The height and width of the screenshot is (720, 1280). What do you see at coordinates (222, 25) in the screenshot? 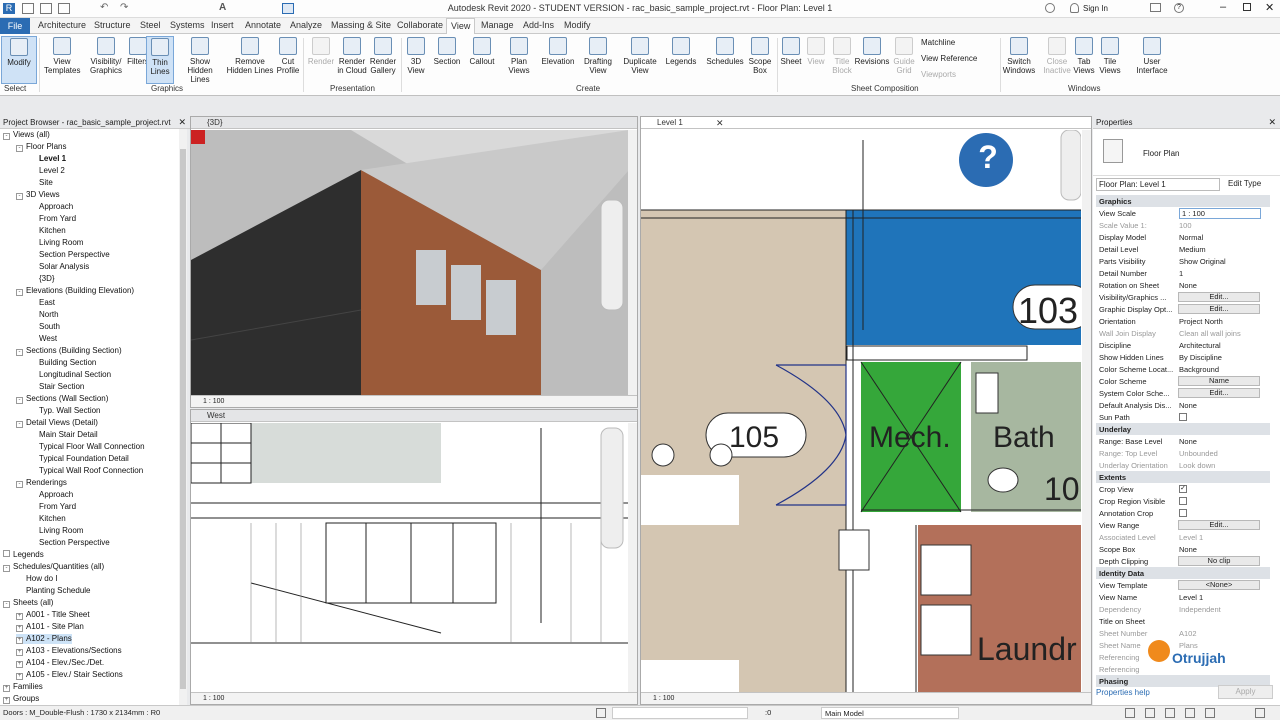
I see `tab-insert: Insert` at bounding box center [222, 25].